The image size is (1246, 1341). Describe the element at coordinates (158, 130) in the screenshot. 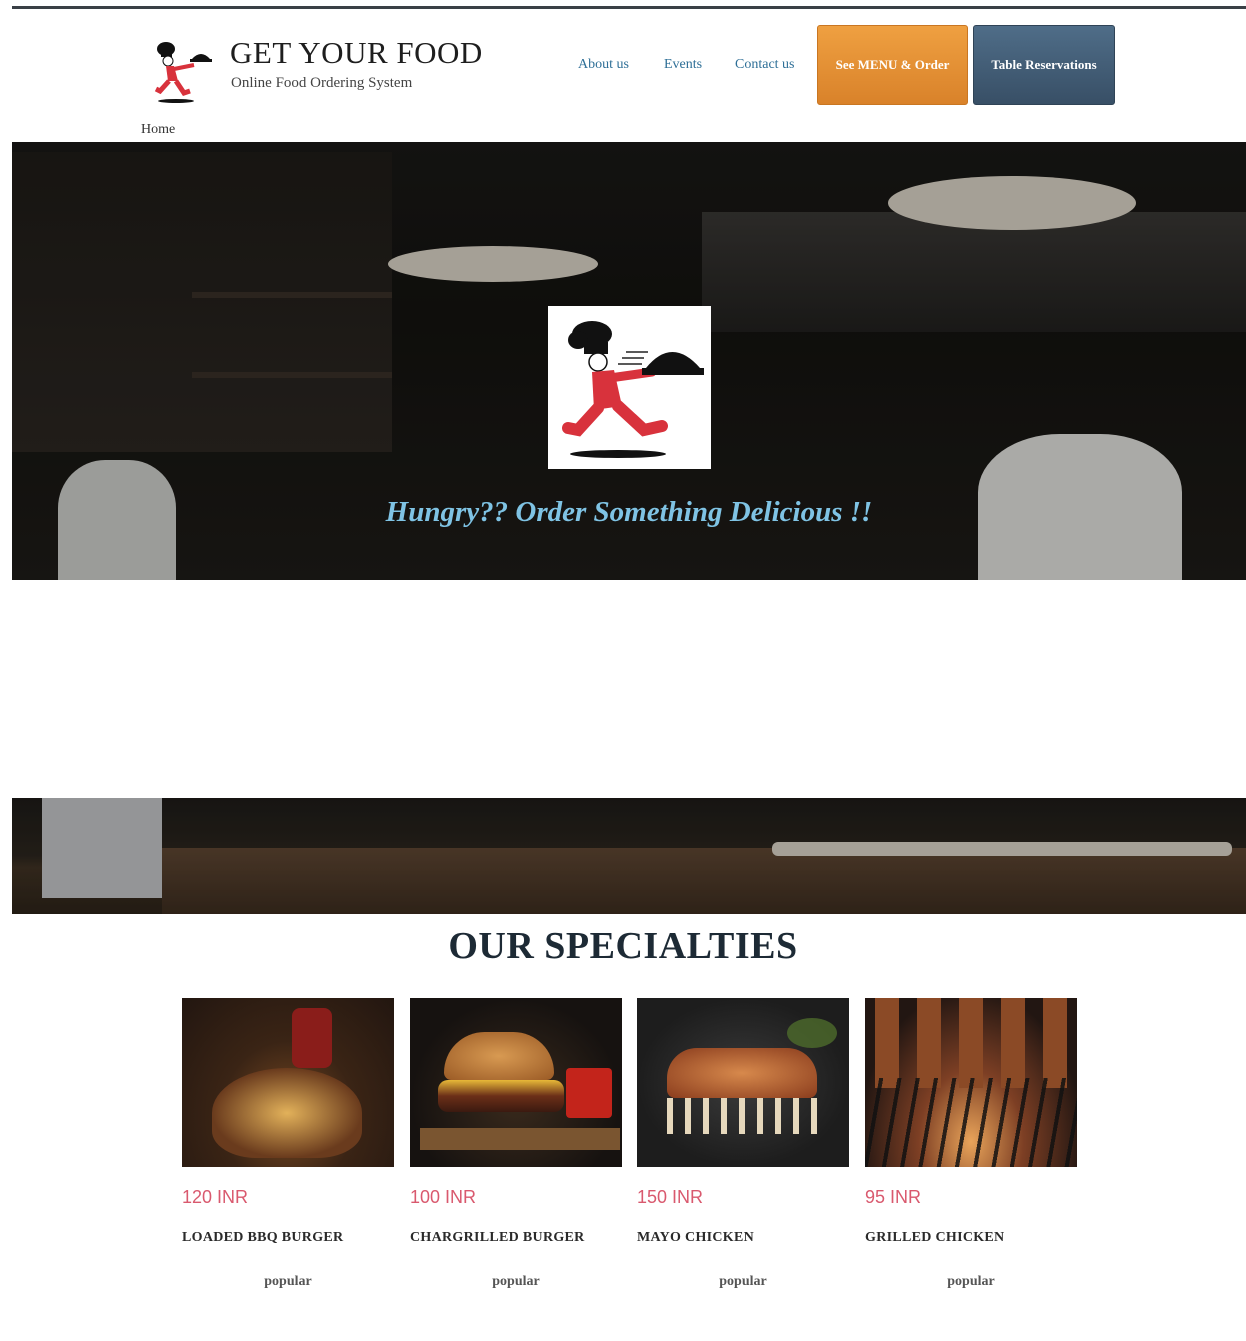

I see `breadcrumb: Home` at that location.